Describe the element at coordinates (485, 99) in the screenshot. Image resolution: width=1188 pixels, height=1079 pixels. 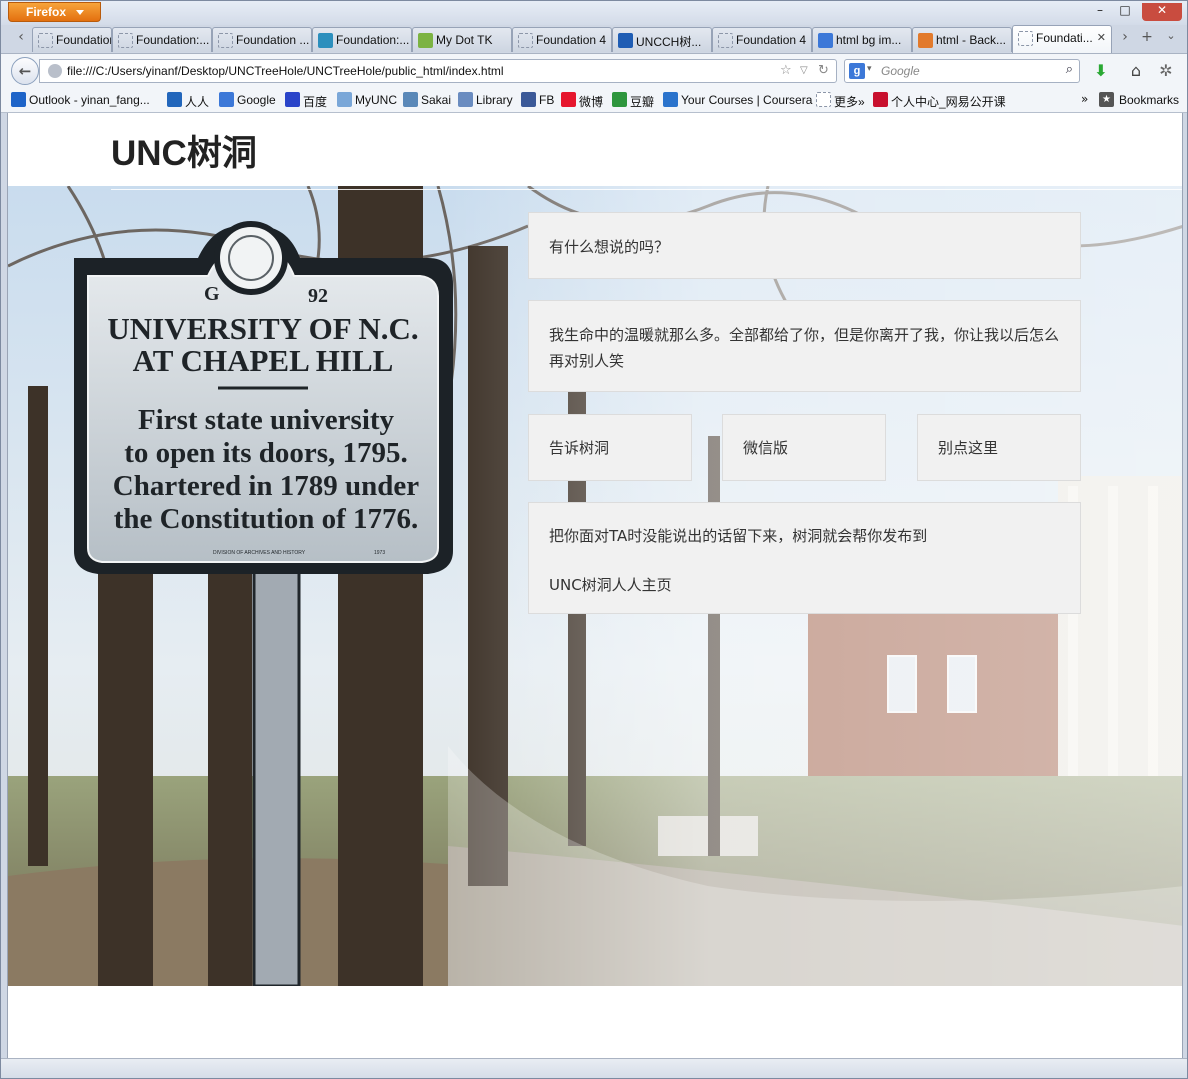
I see `bookmark-7: Library` at that location.